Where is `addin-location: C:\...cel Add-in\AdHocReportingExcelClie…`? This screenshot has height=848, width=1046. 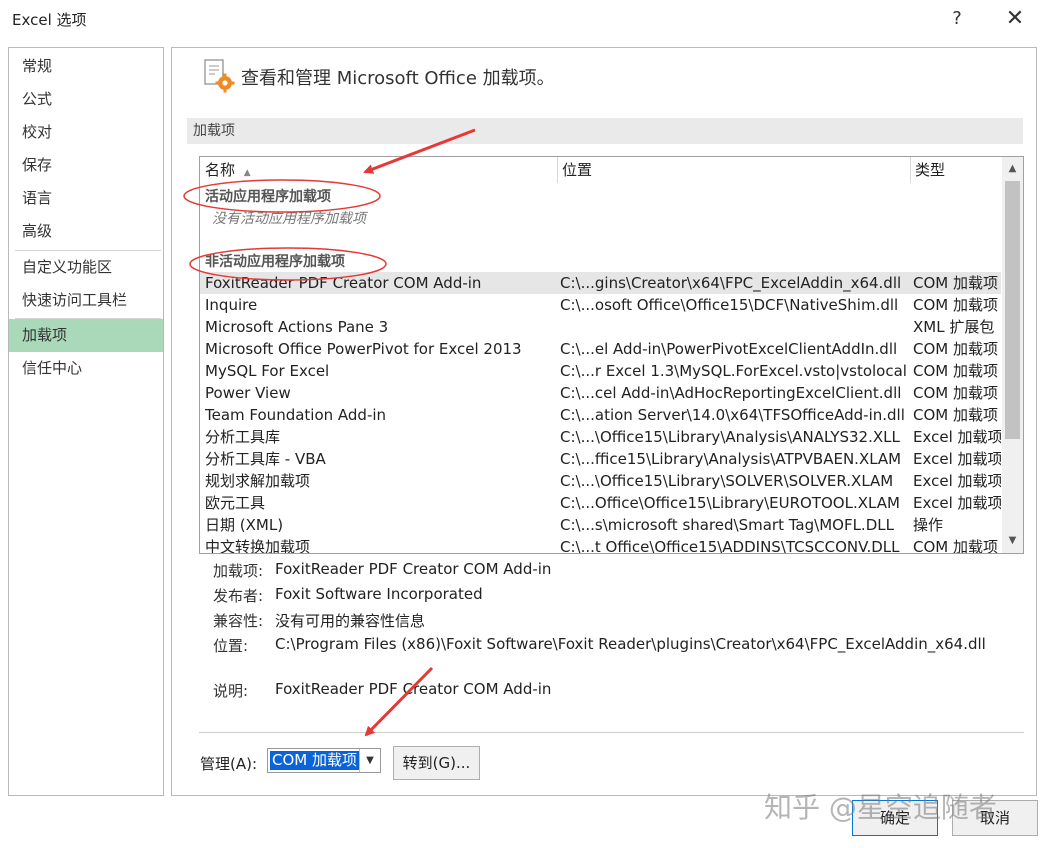
addin-location: C:\...cel Add-in\AdHocReportingExcelClie… is located at coordinates (731, 393).